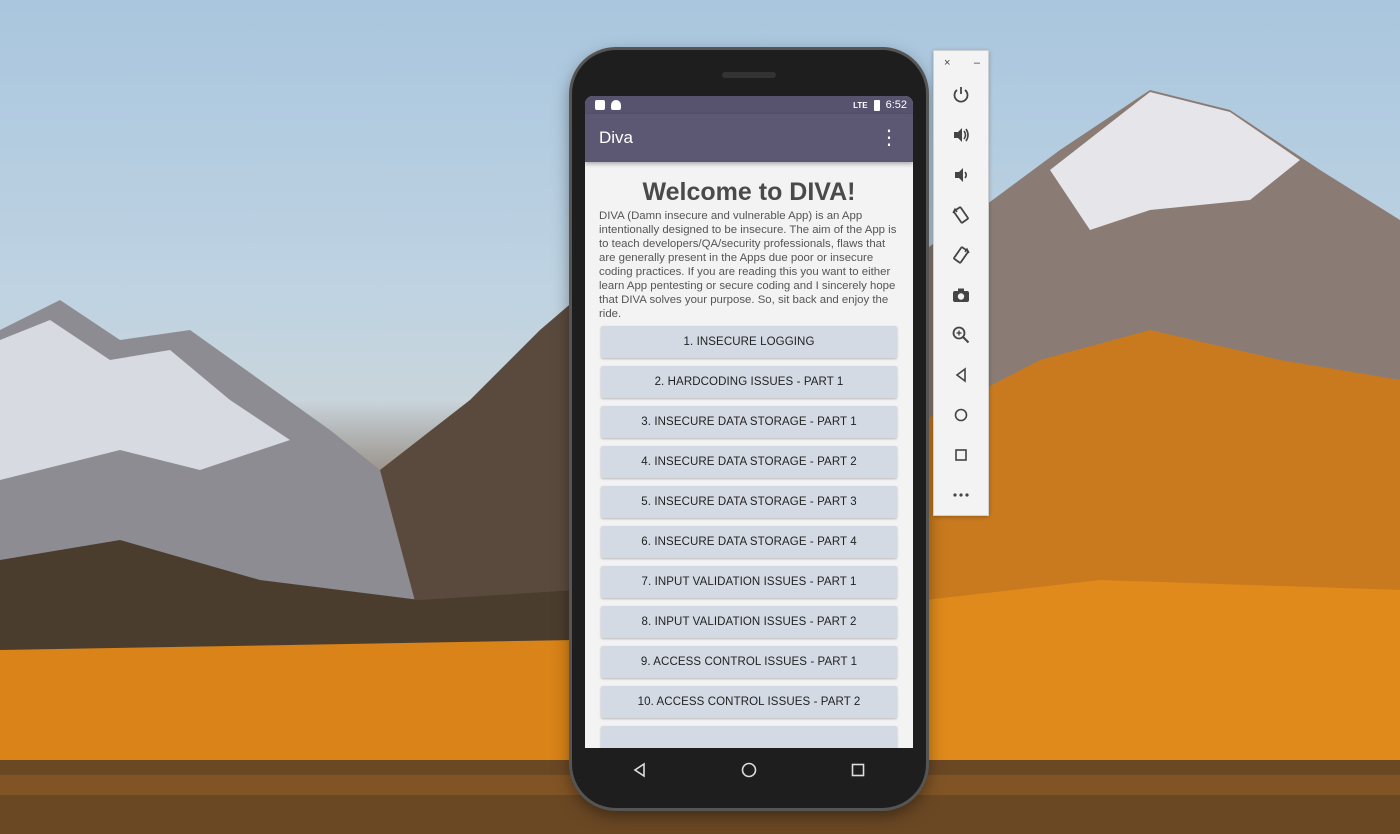  What do you see at coordinates (889, 138) in the screenshot?
I see `overflow-menu-icon: ⋮` at bounding box center [889, 138].